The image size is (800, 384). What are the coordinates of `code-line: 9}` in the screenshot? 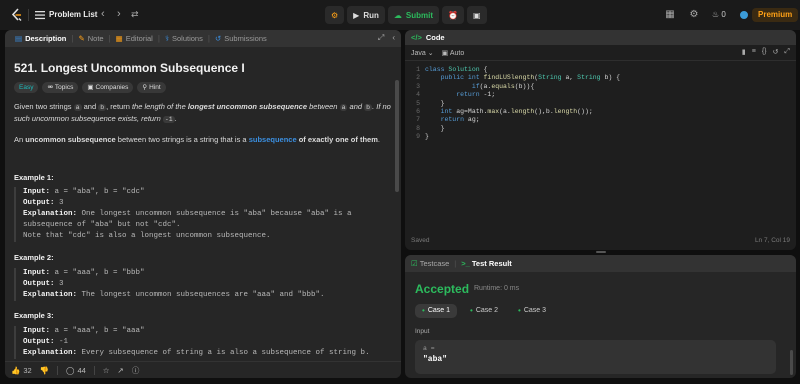 It's located at (600, 137).